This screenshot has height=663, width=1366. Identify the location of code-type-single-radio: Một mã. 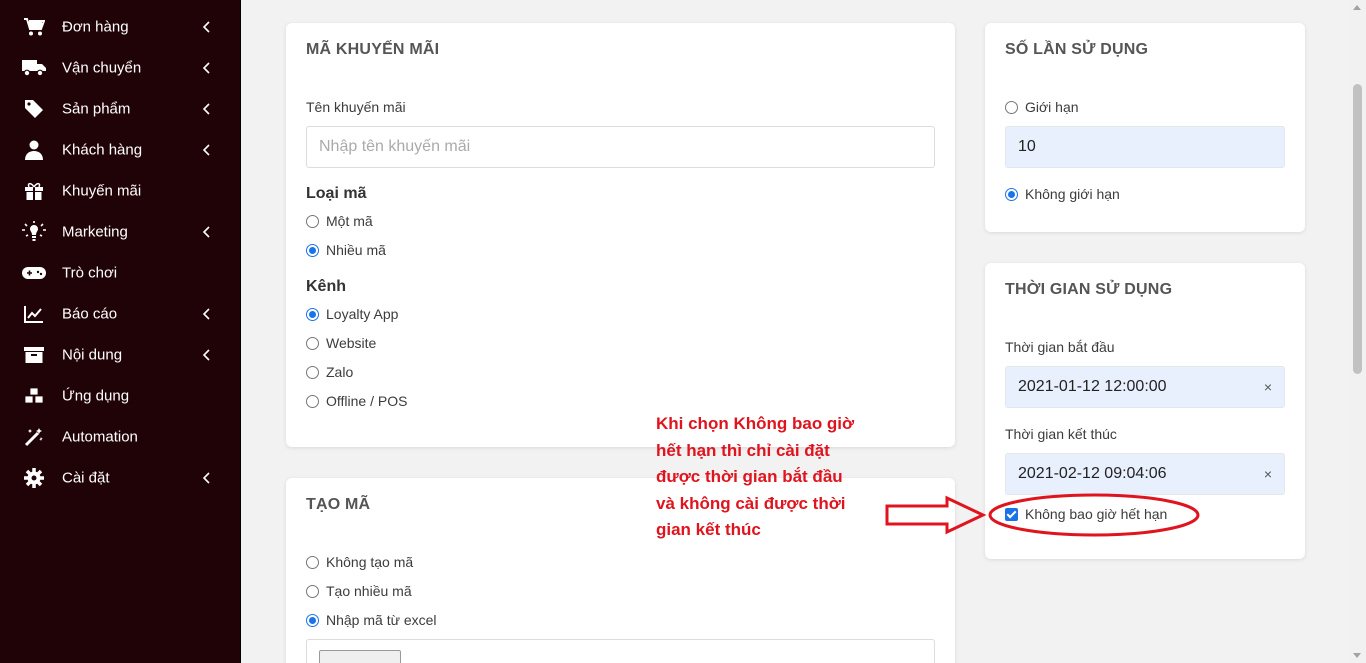
(339, 221).